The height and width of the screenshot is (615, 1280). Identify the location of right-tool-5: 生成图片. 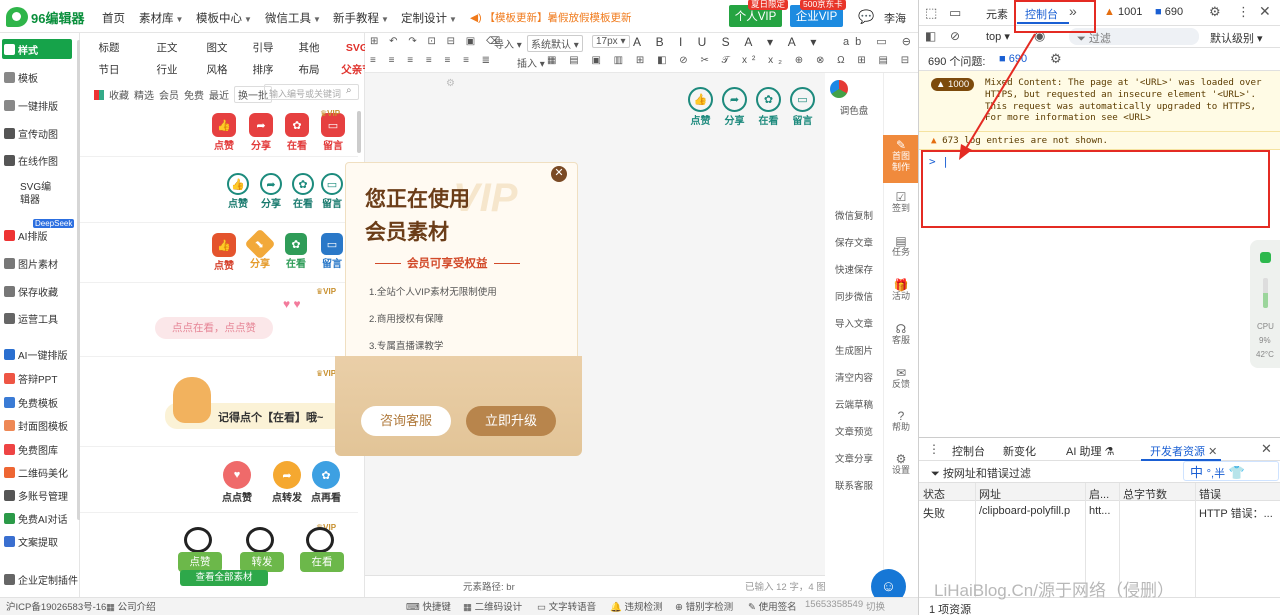
(854, 350).